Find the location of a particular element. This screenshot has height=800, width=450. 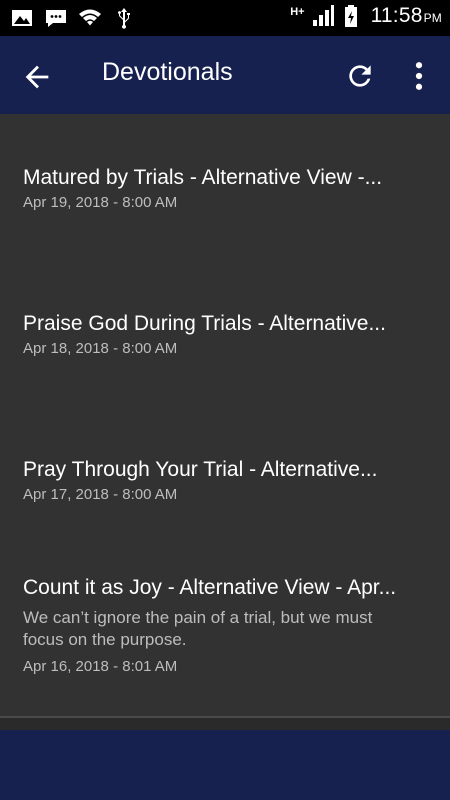

clock: 11:58PM is located at coordinates (406, 16).